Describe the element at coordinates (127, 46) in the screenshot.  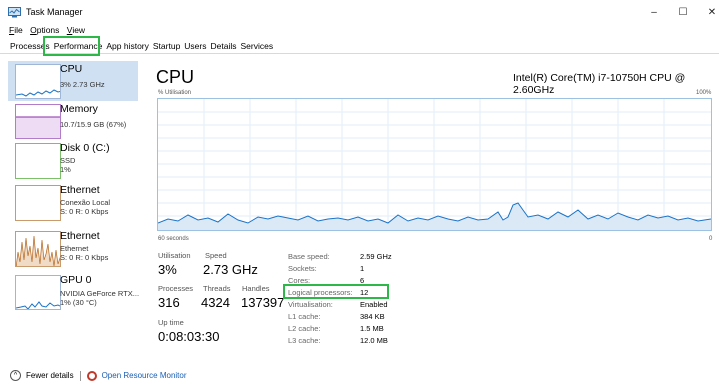
I see `tab-app-history: App history` at that location.